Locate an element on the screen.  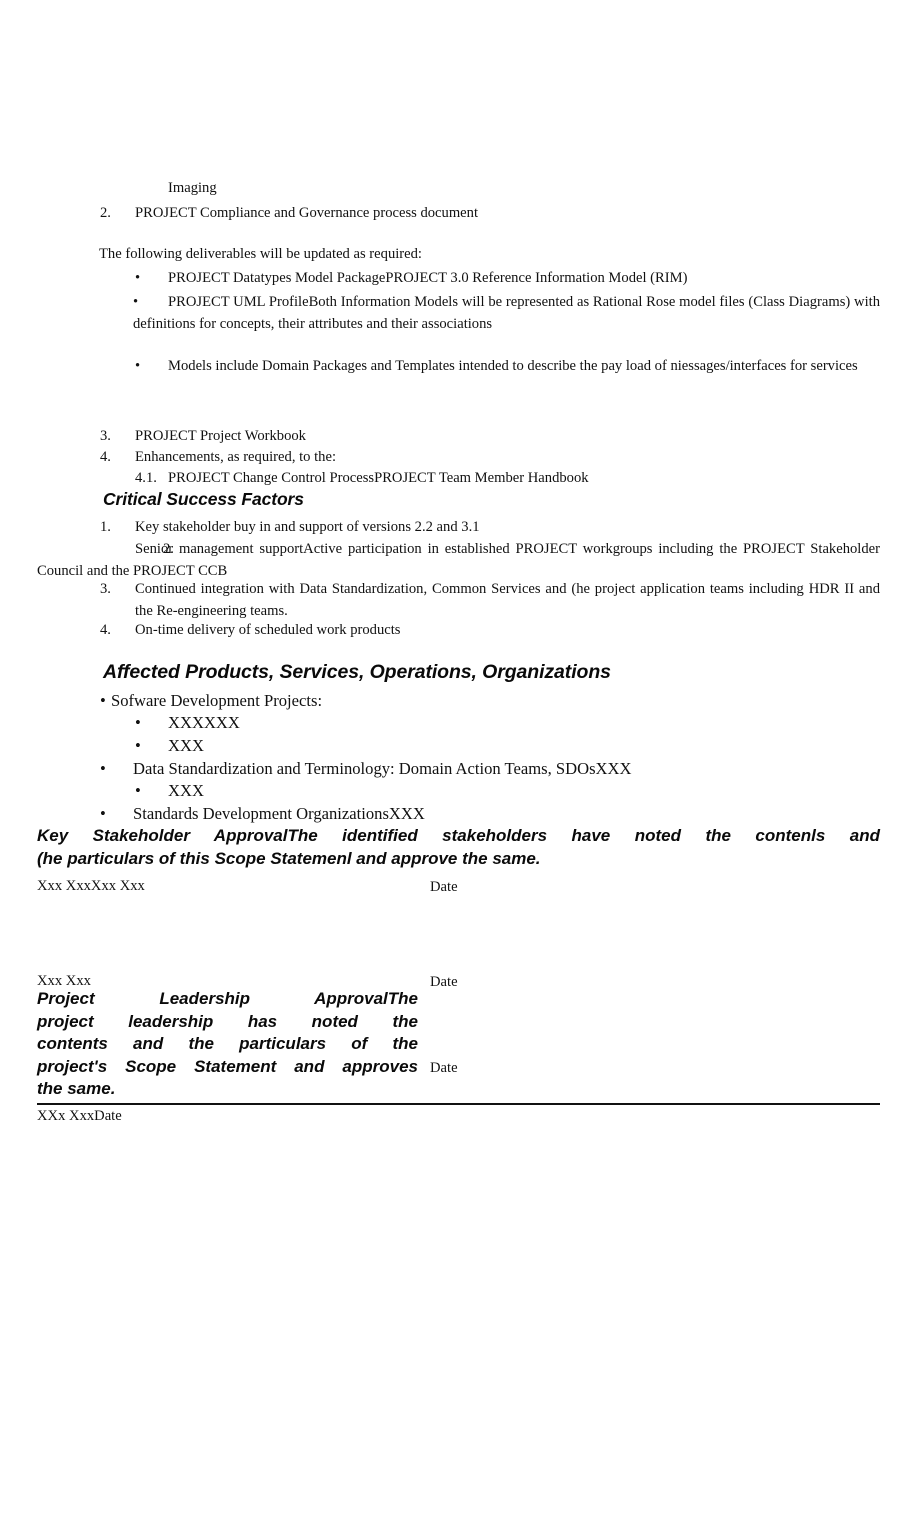
horizontal-divider is located at coordinates (458, 1104).